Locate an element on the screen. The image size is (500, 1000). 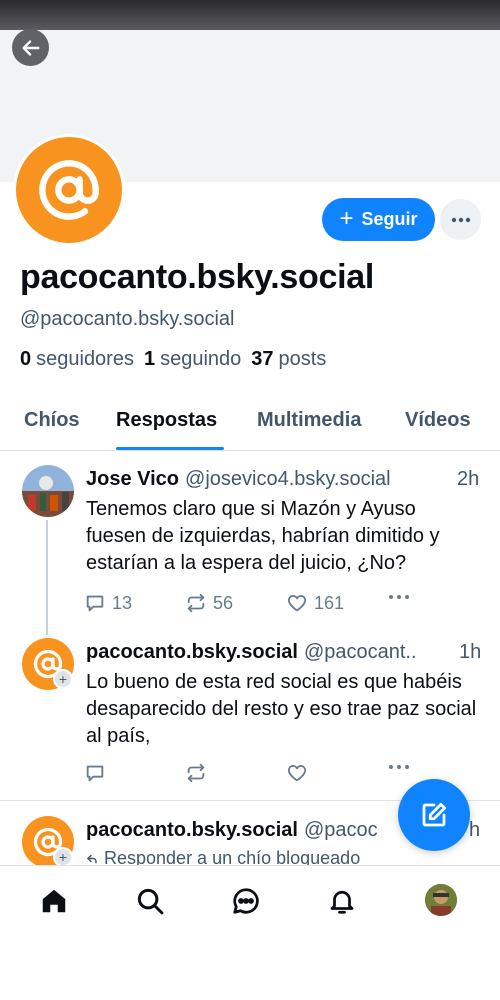
bottom-nav is located at coordinates (250, 902).